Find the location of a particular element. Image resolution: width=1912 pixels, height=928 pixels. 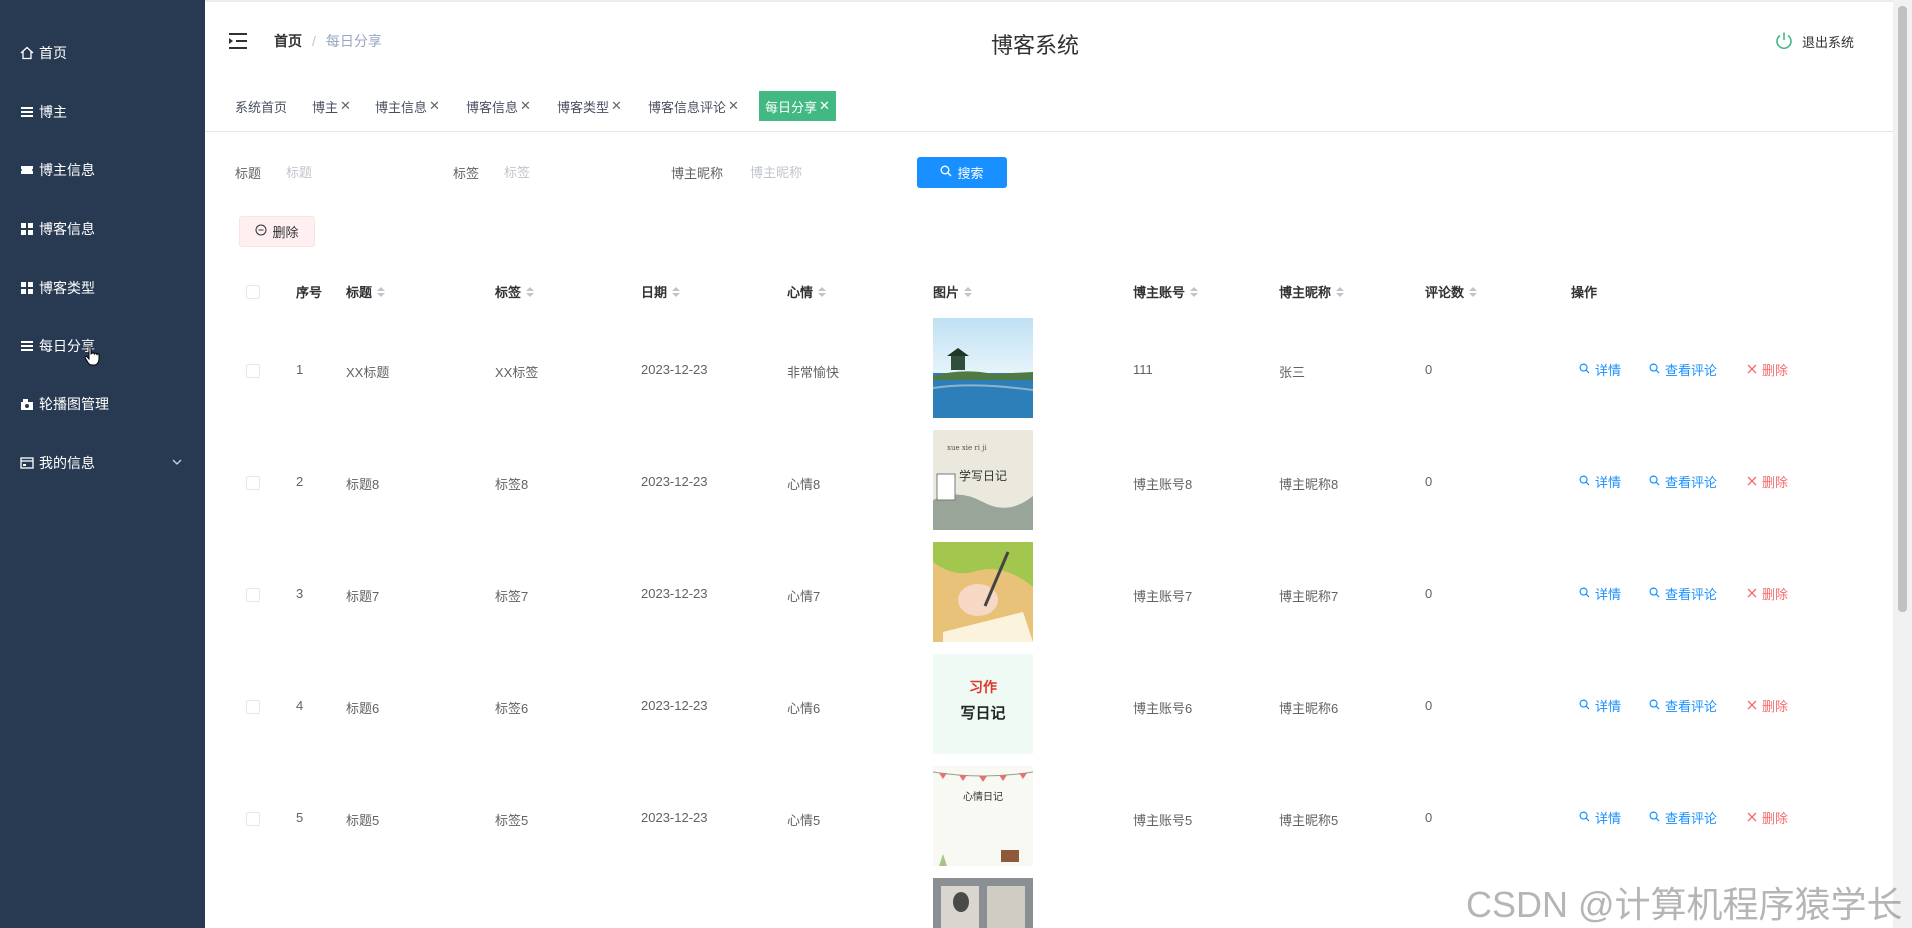

tab-blog-comments: 博客信息评论 ✕ is located at coordinates (693, 106).